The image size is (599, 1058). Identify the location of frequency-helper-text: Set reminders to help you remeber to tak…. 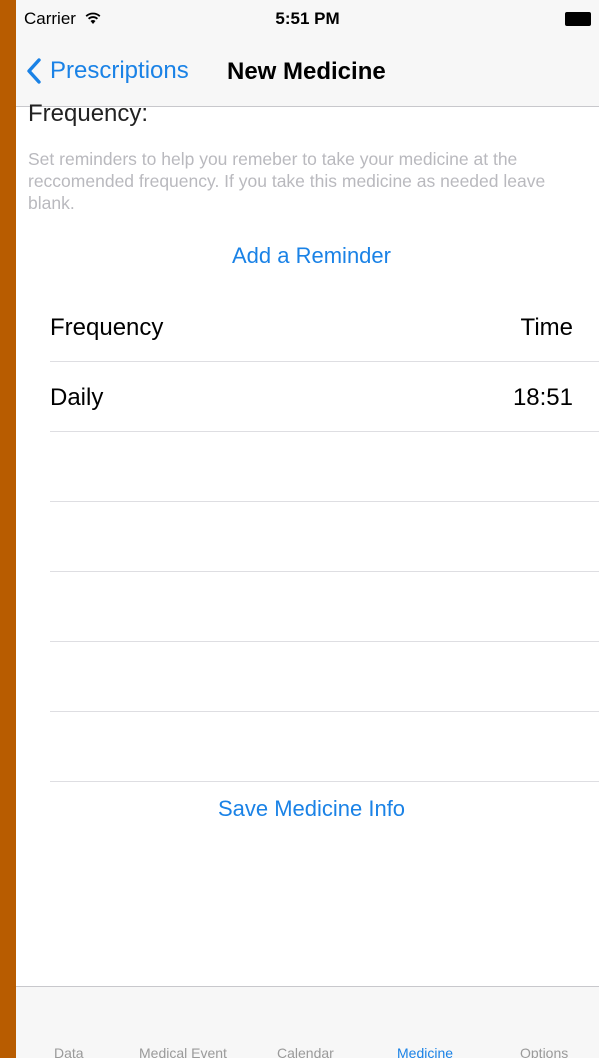
(287, 181).